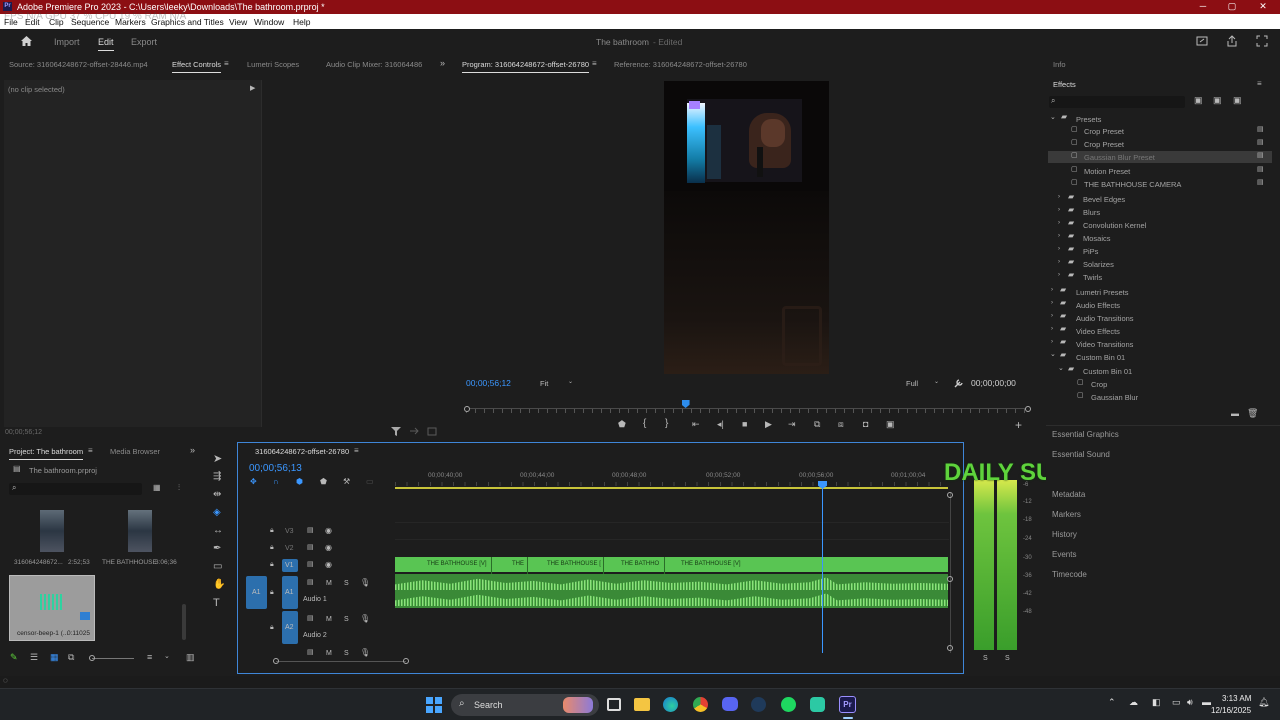 This screenshot has width=1280, height=720. Describe the element at coordinates (106, 44) in the screenshot. I see `edit-tab: Edit` at that location.